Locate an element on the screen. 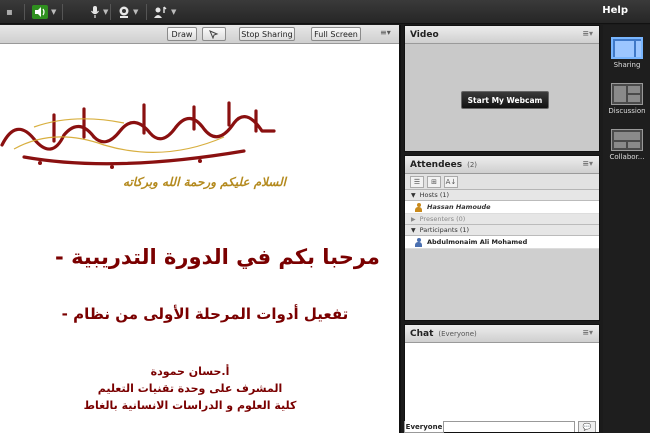  chat-send-button: 💬 is located at coordinates (587, 426).